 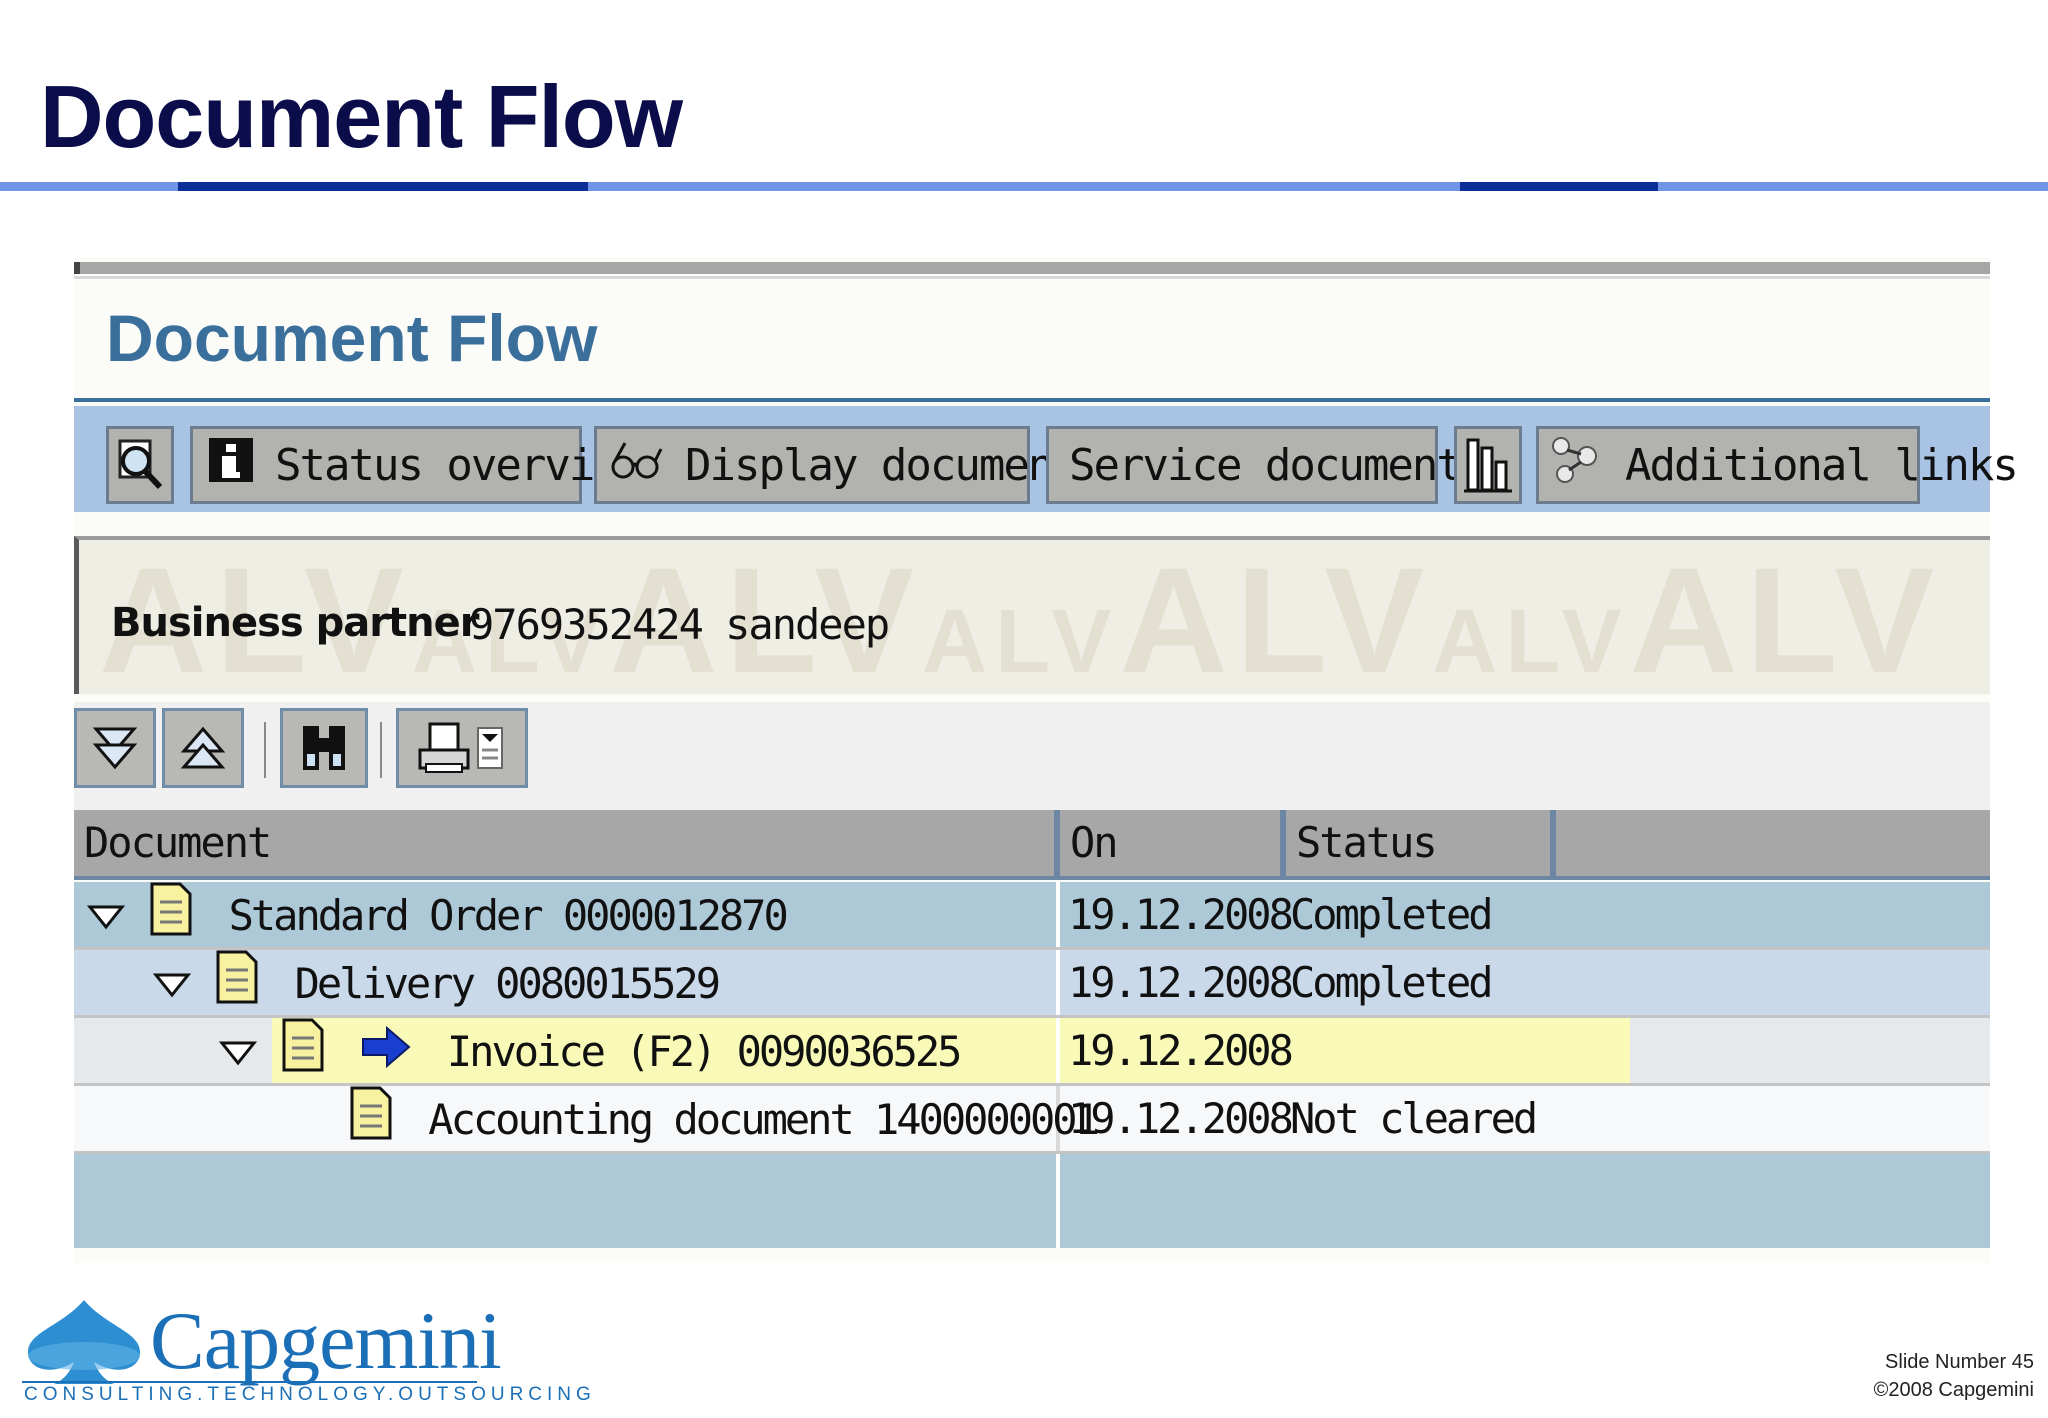 I want to click on hierarchy-icon, so click(x=1488, y=465).